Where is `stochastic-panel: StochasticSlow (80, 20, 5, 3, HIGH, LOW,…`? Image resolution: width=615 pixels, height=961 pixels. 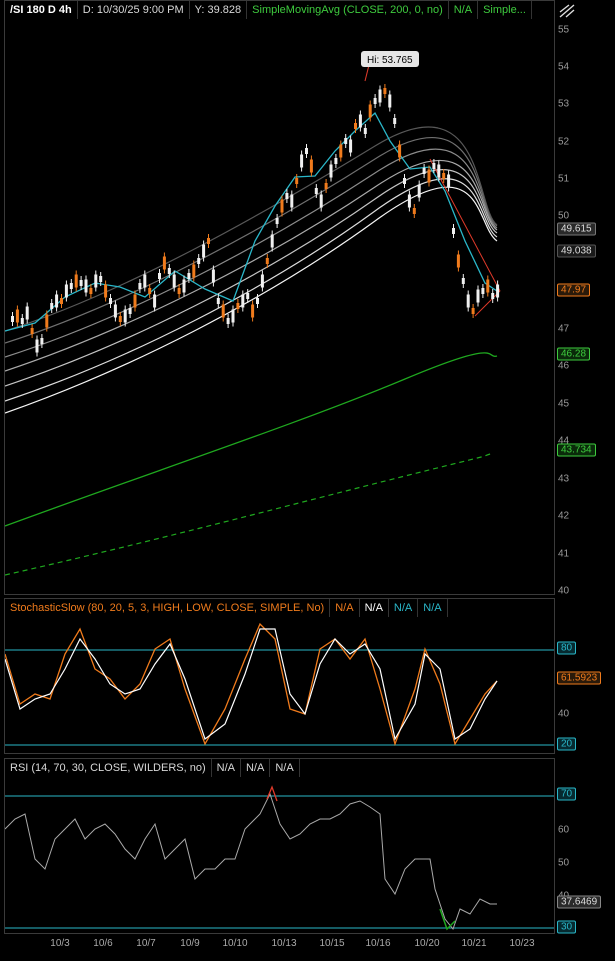 stochastic-panel: StochasticSlow (80, 20, 5, 3, HIGH, LOW,… is located at coordinates (279, 676).